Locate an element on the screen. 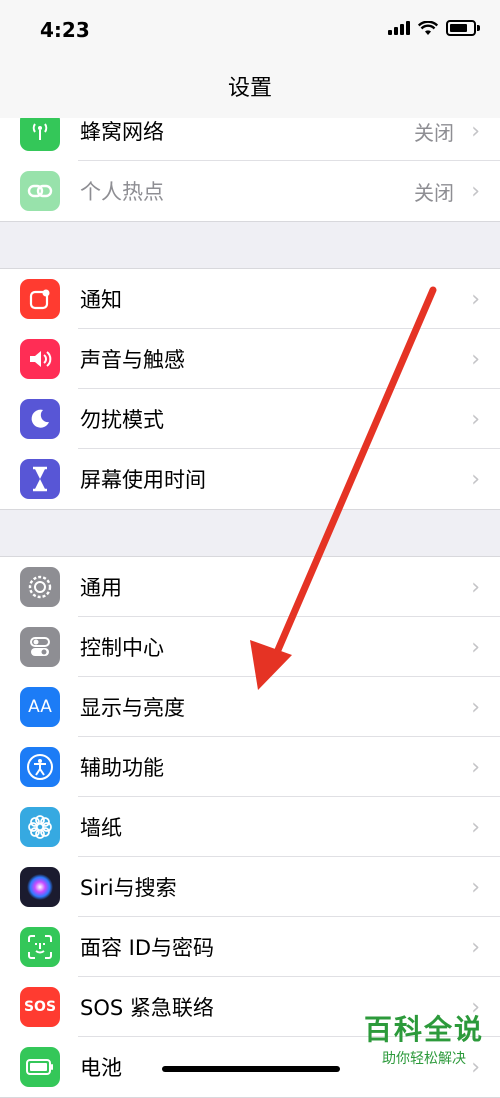 This screenshot has height=1098, width=500. settings-group-network: 蜂窝网络 关闭 › 个人热点 关闭 › is located at coordinates (250, 161).